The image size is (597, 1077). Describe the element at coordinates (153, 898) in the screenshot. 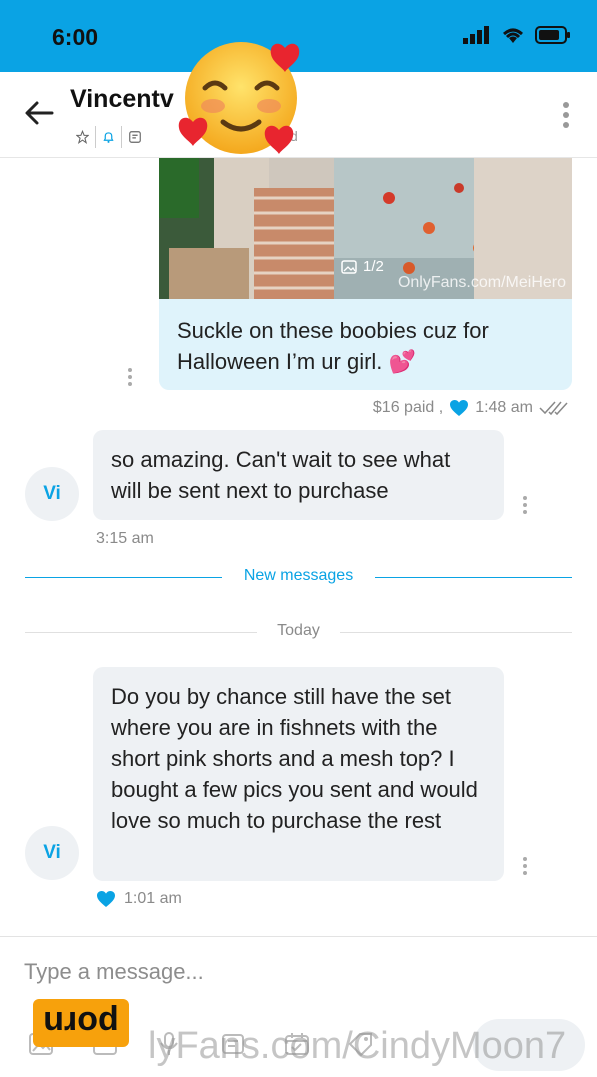

I see `incoming-message-time: 1:01 am` at that location.